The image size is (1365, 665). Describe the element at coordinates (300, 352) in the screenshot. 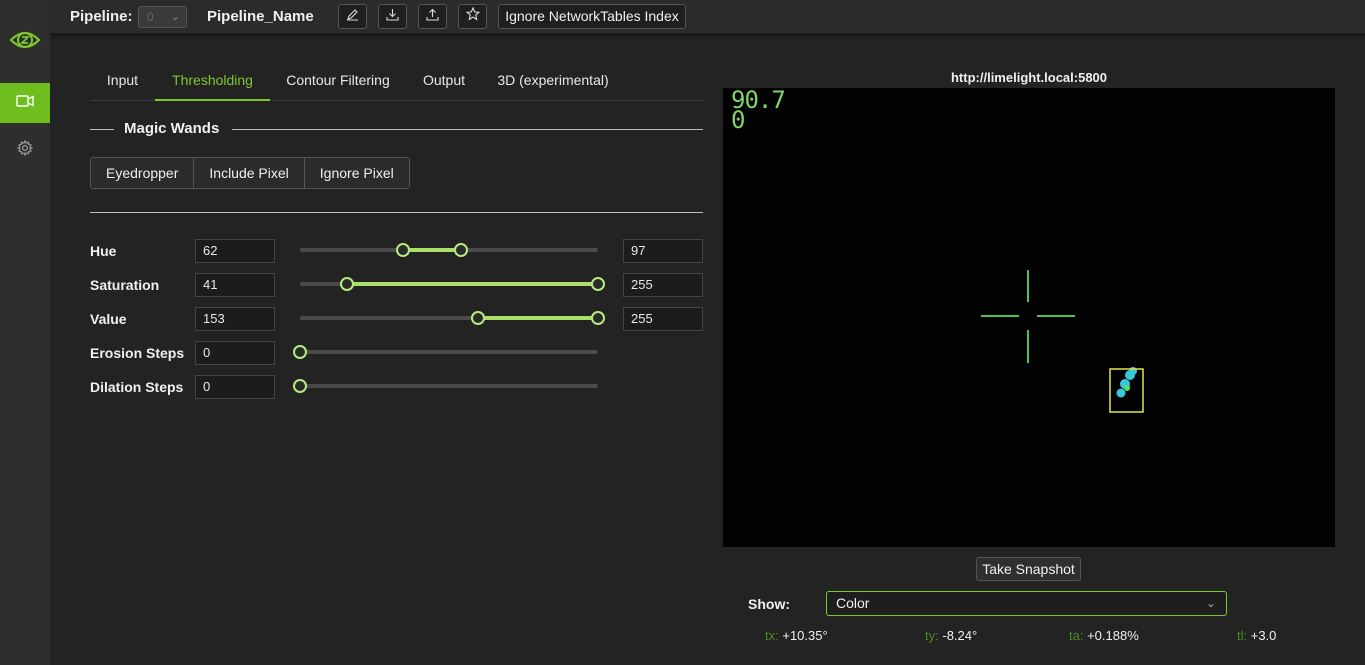

I see `erosion-steps-handle` at that location.